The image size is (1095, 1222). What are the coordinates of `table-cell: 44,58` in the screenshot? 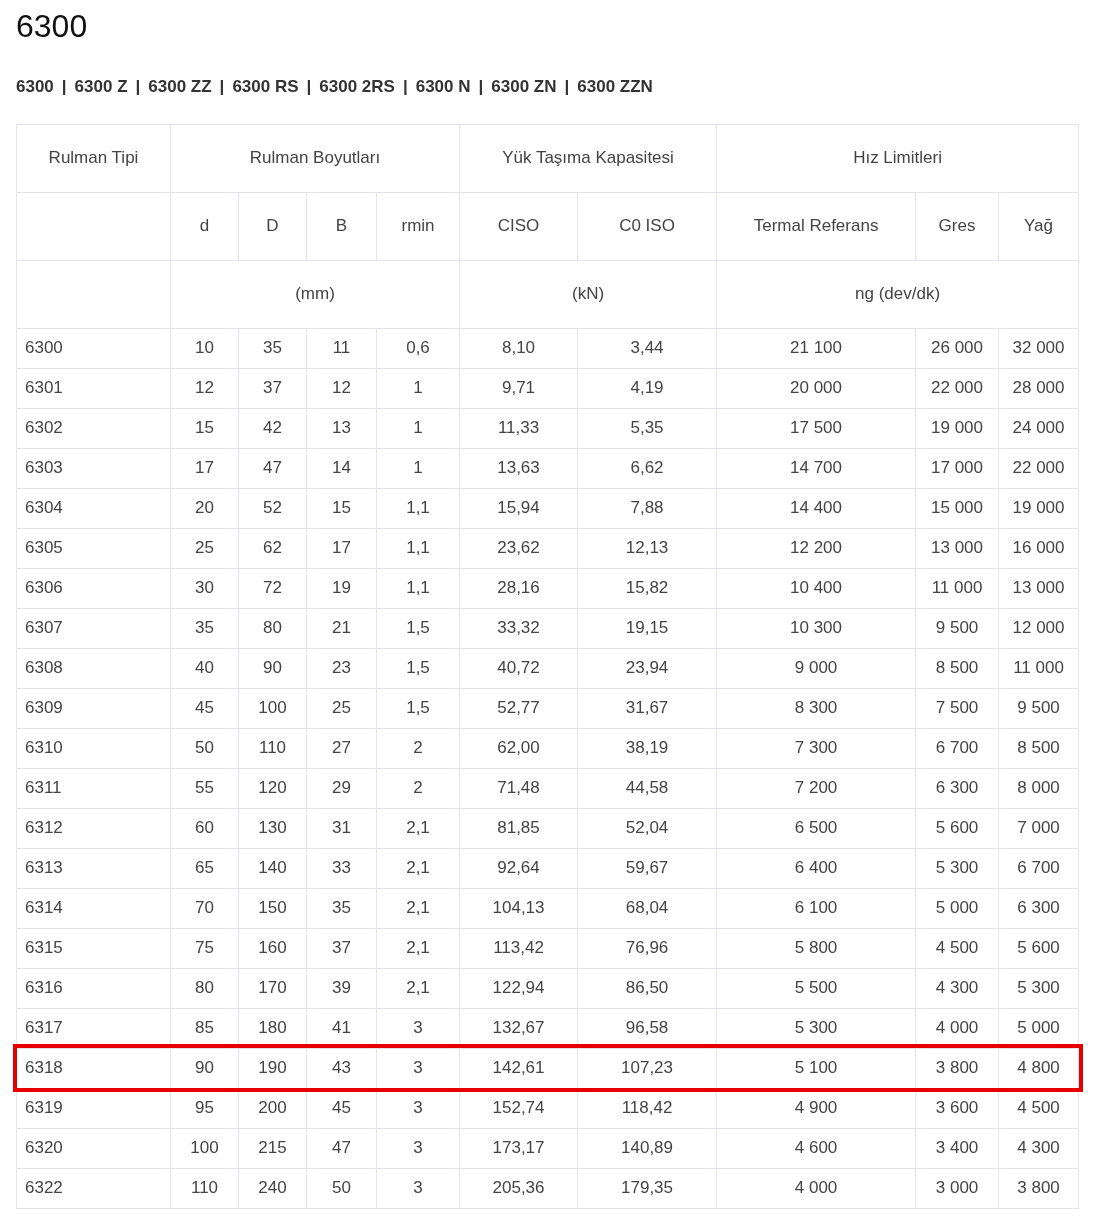 It's located at (647, 788).